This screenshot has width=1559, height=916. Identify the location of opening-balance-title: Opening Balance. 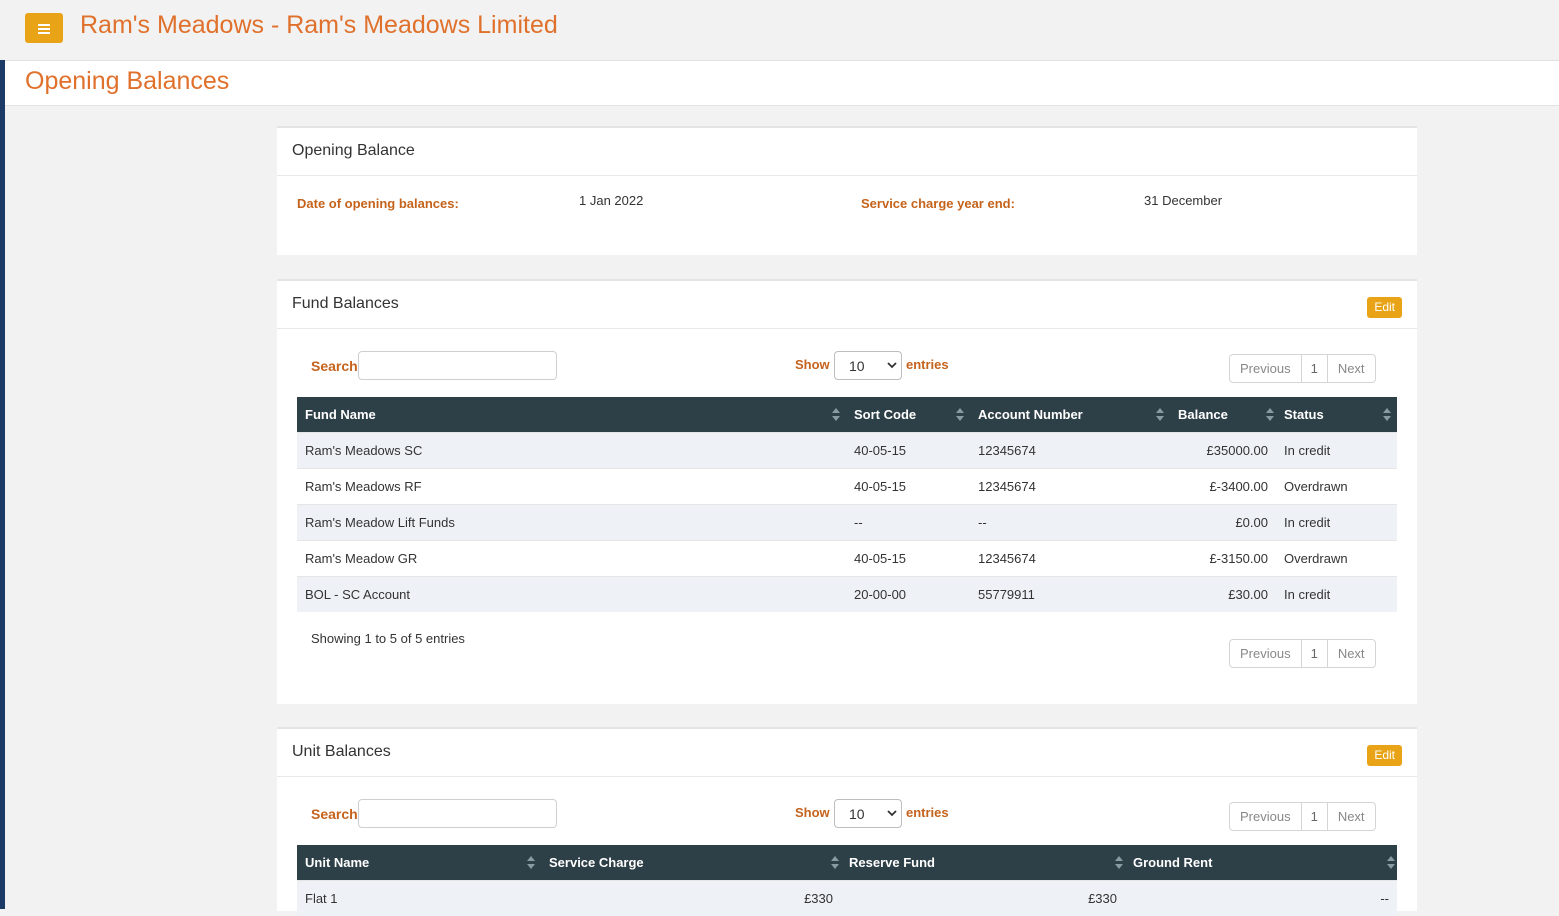
(353, 151).